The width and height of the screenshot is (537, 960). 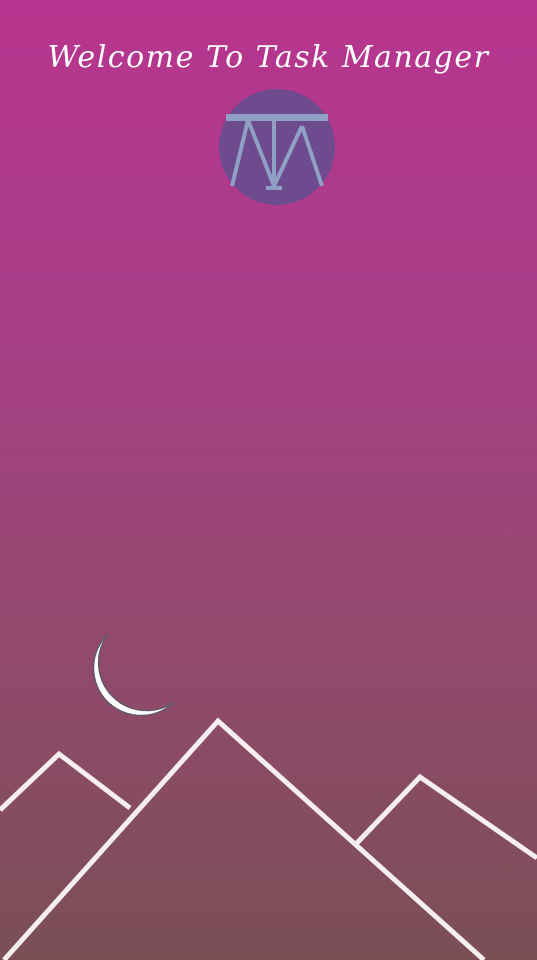 I want to click on crescent-moon-icon, so click(x=134, y=674).